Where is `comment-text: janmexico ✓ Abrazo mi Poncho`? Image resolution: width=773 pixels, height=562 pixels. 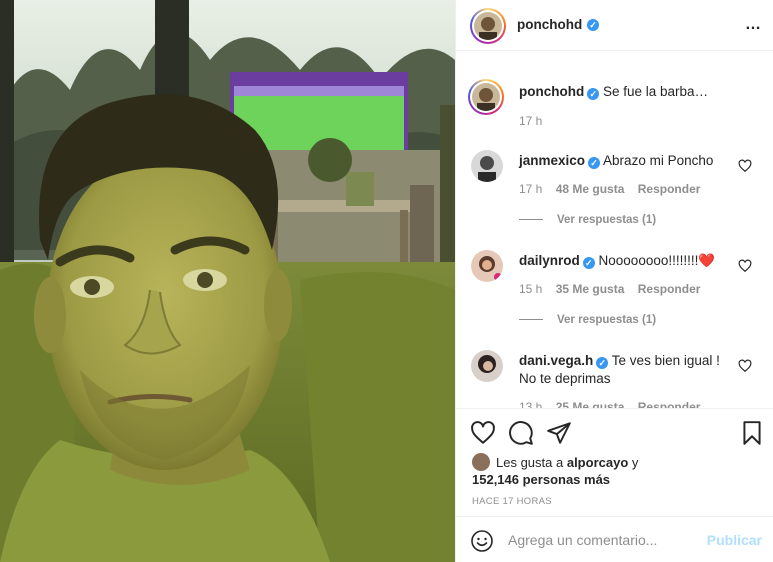
comment-text: janmexico ✓ Abrazo mi Poncho is located at coordinates (626, 161).